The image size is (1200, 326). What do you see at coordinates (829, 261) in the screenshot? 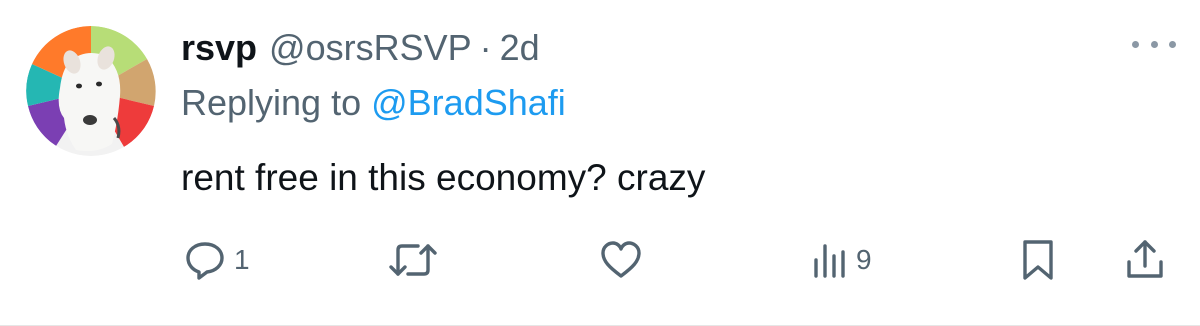
I see `views-icon` at bounding box center [829, 261].